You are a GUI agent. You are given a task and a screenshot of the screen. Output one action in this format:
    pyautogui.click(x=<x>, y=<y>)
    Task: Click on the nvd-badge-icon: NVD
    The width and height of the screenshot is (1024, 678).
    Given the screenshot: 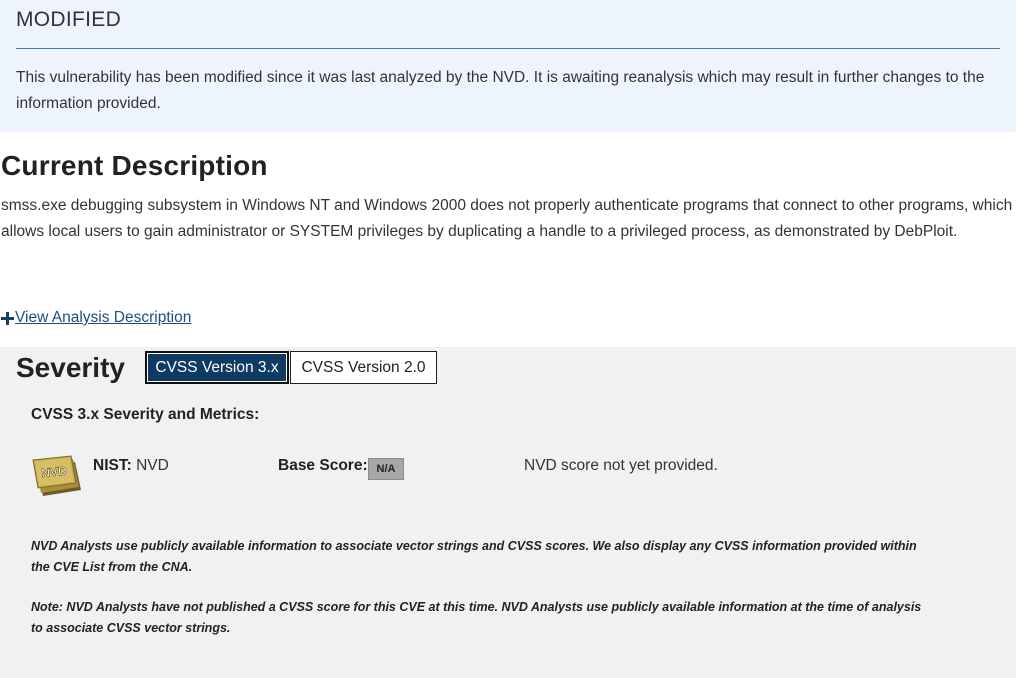 What is the action you would take?
    pyautogui.click(x=56, y=475)
    